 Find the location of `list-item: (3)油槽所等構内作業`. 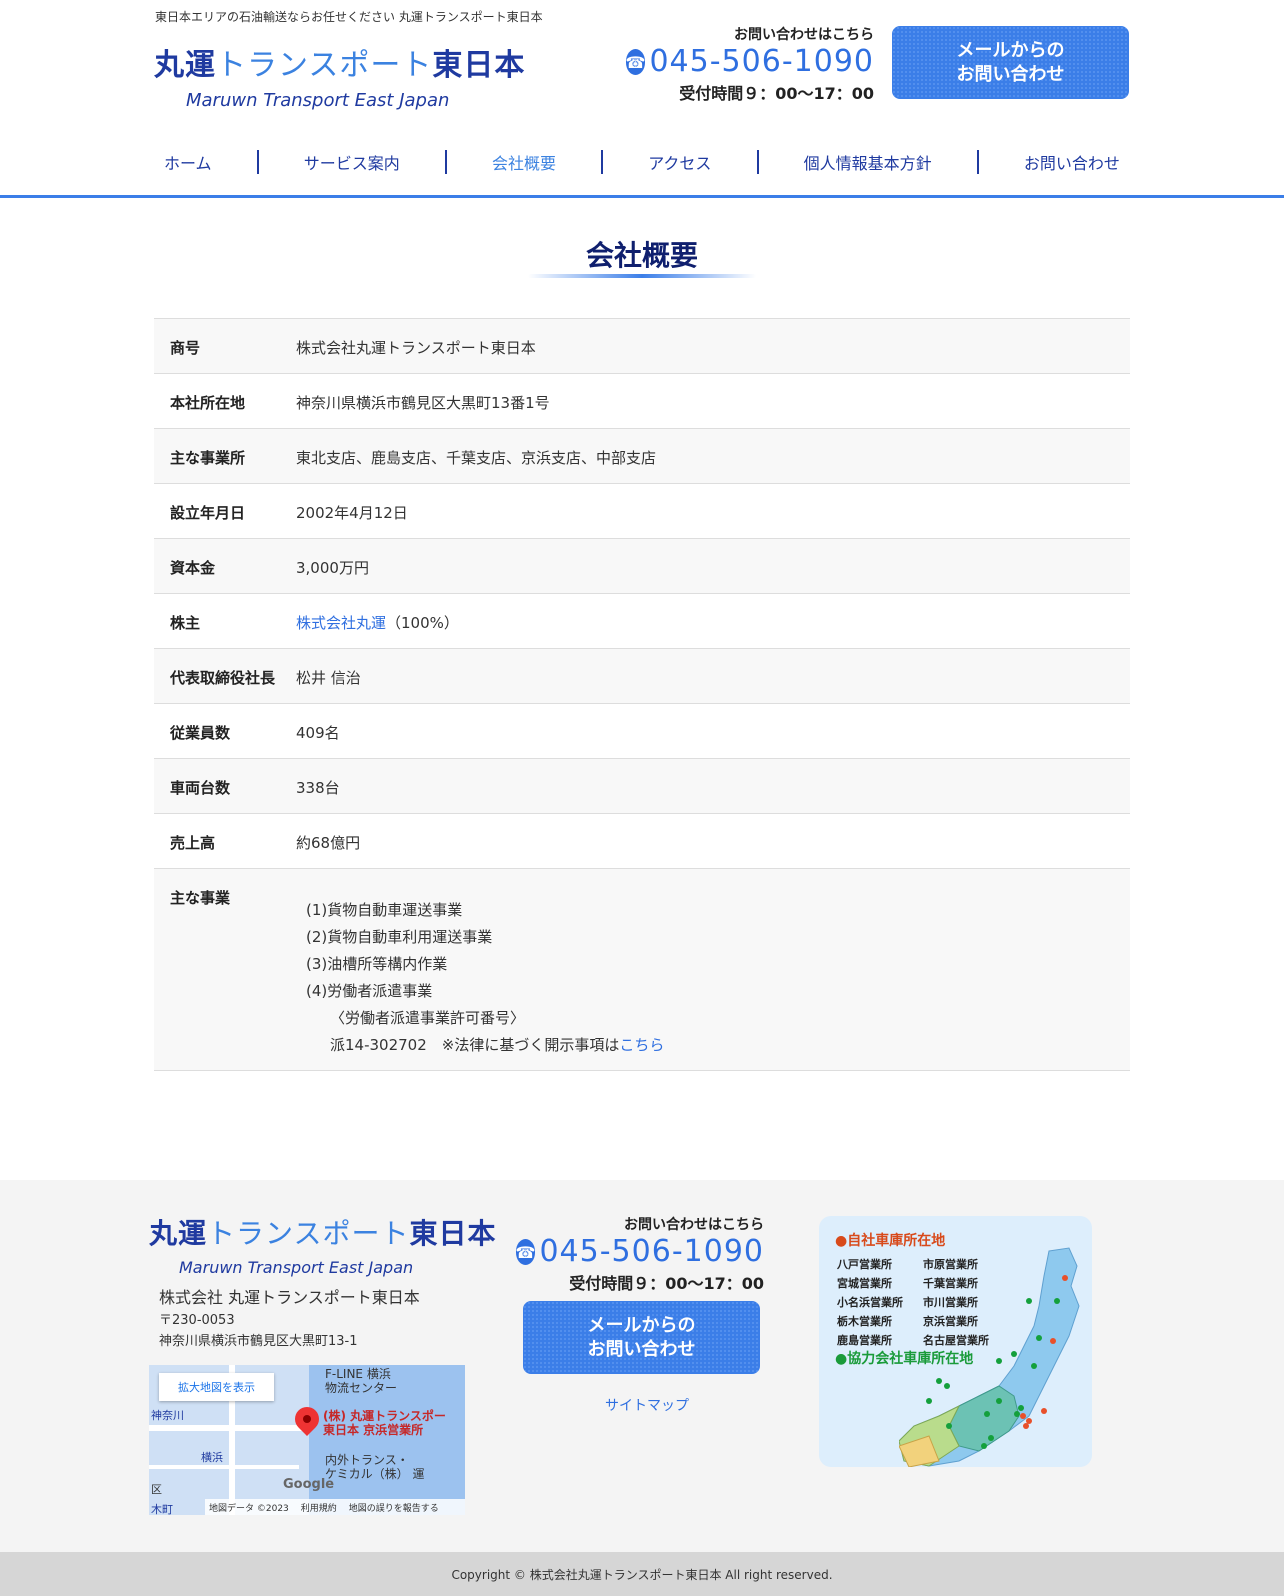

list-item: (3)油槽所等構内作業 is located at coordinates (377, 964).